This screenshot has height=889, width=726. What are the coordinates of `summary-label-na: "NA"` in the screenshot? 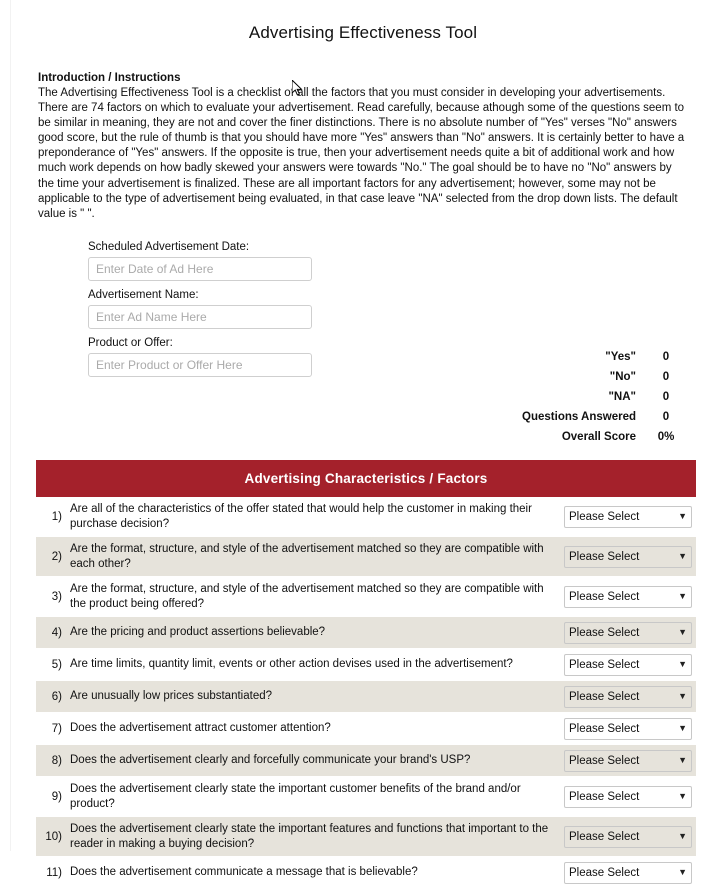 It's located at (622, 397).